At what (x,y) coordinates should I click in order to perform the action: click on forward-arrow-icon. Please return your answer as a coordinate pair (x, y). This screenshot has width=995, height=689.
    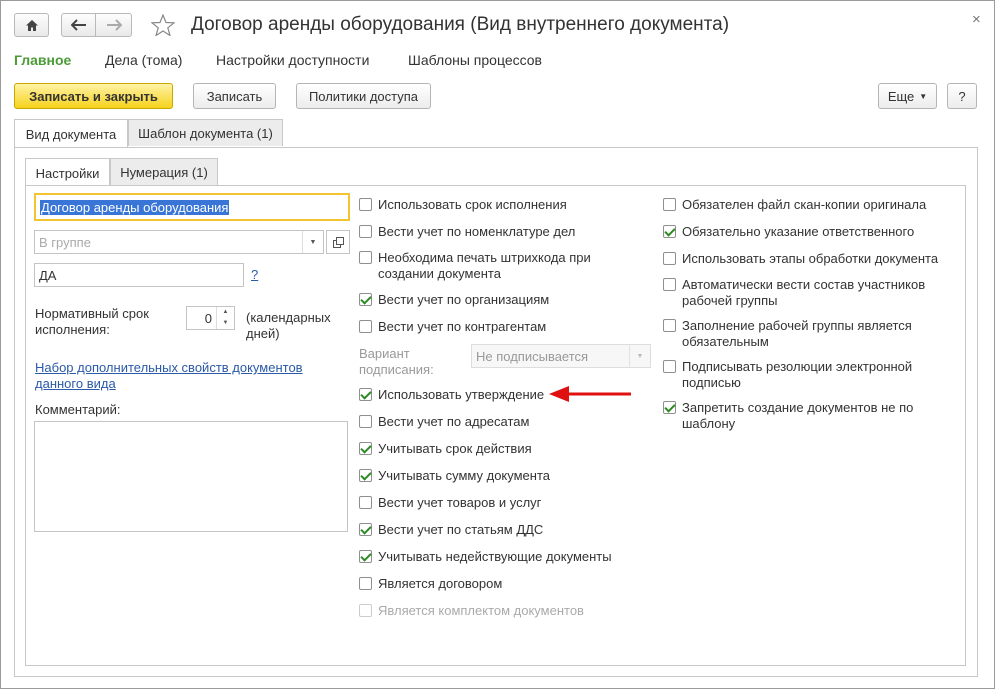
    Looking at the image, I should click on (114, 25).